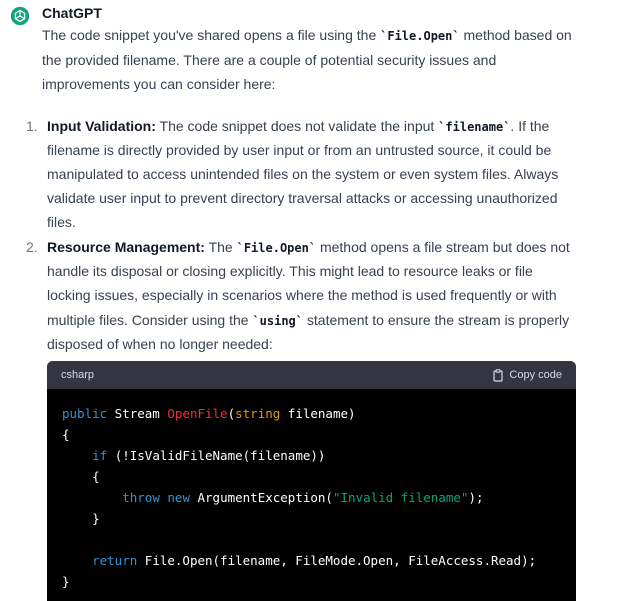 This screenshot has width=640, height=601. Describe the element at coordinates (474, 127) in the screenshot. I see `inline-code: `filename`` at that location.